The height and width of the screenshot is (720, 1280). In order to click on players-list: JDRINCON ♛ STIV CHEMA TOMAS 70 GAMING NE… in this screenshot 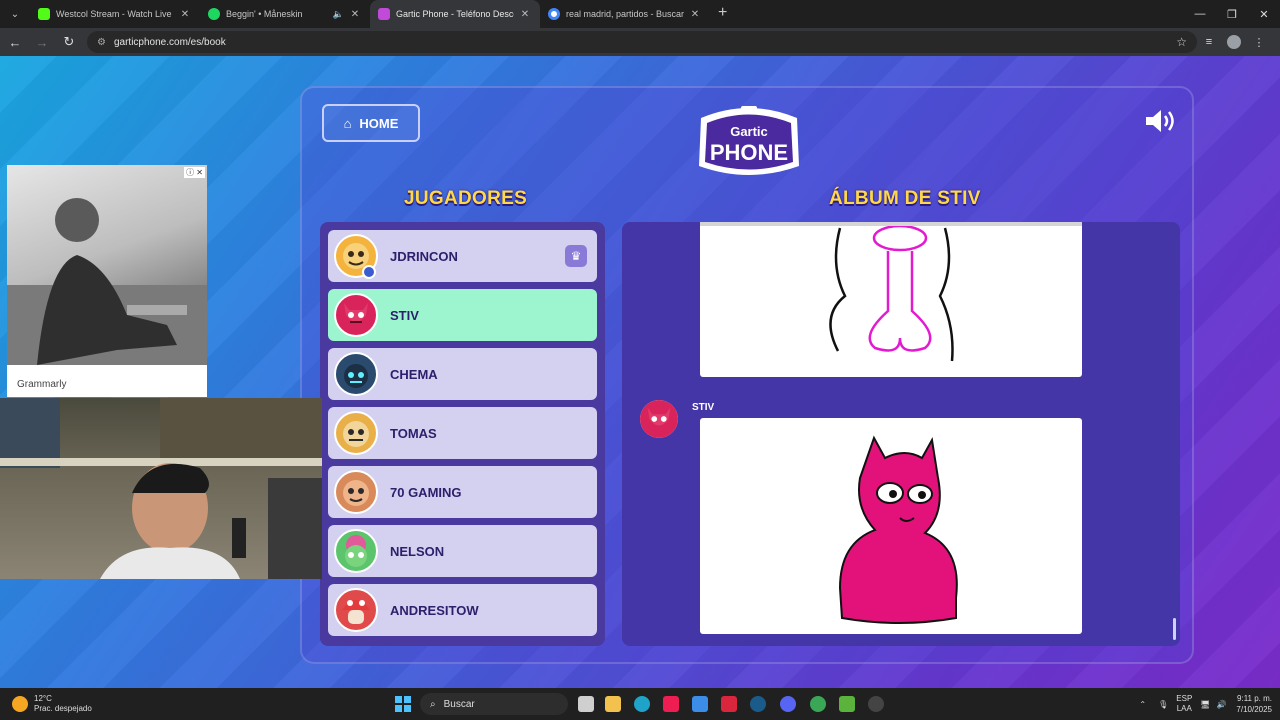, I will do `click(462, 434)`.